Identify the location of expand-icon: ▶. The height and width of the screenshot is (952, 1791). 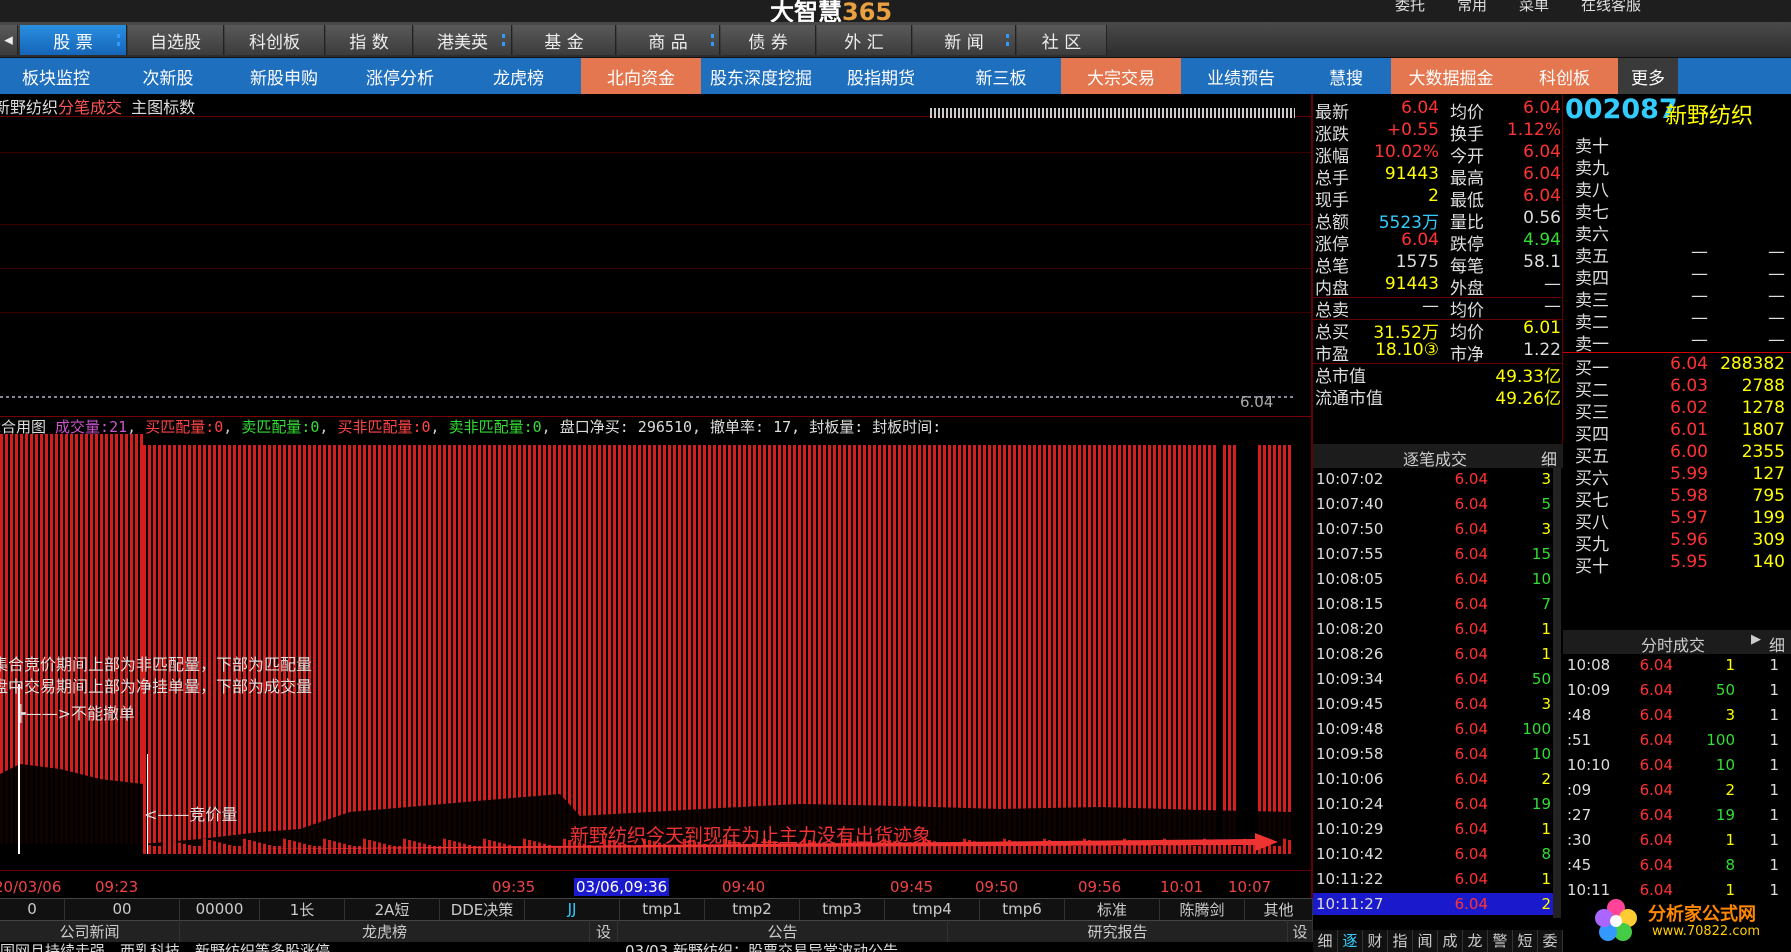
(1756, 639).